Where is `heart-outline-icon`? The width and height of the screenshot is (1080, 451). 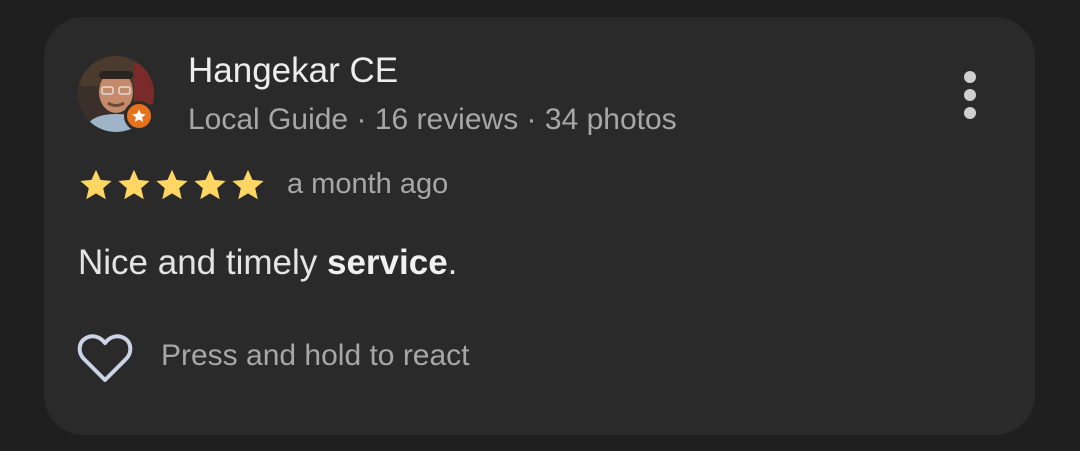
heart-outline-icon is located at coordinates (105, 358).